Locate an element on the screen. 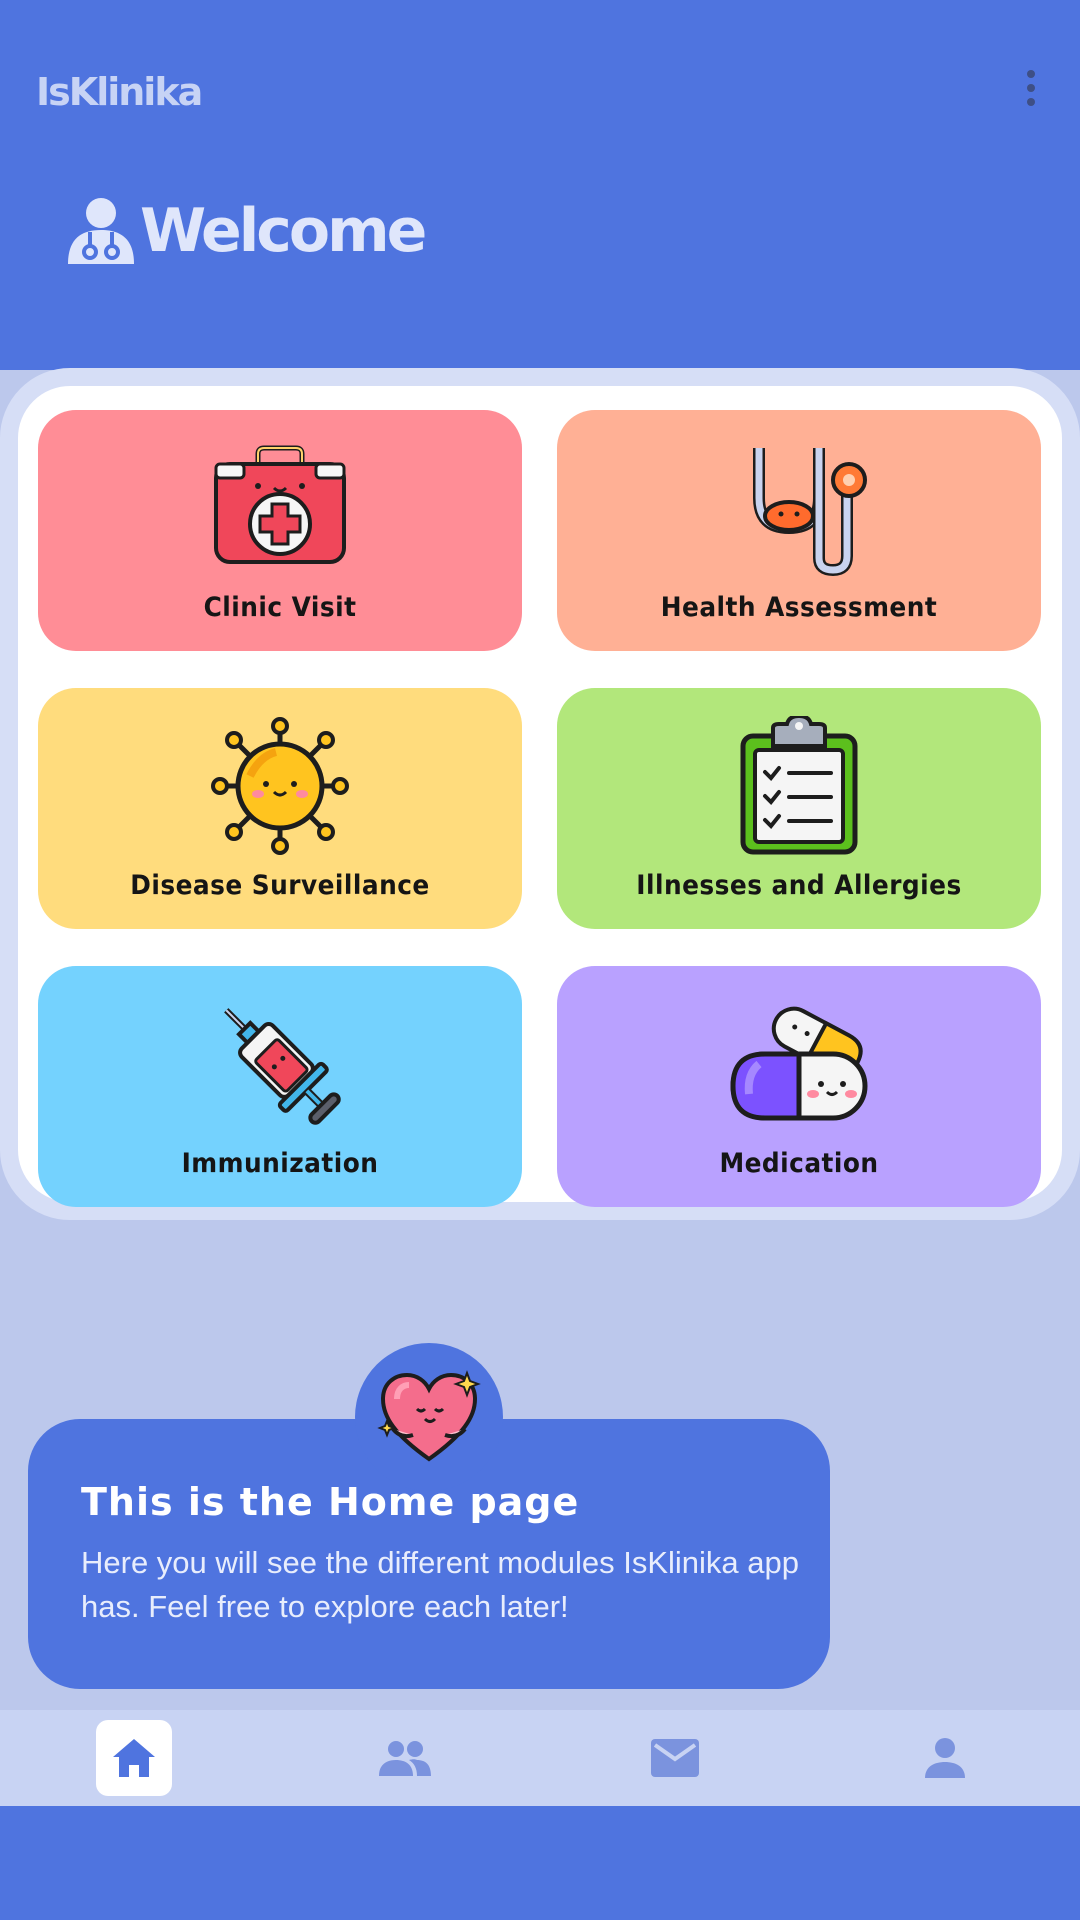 Image resolution: width=1080 pixels, height=1920 pixels. syringe-icon is located at coordinates (282, 1066).